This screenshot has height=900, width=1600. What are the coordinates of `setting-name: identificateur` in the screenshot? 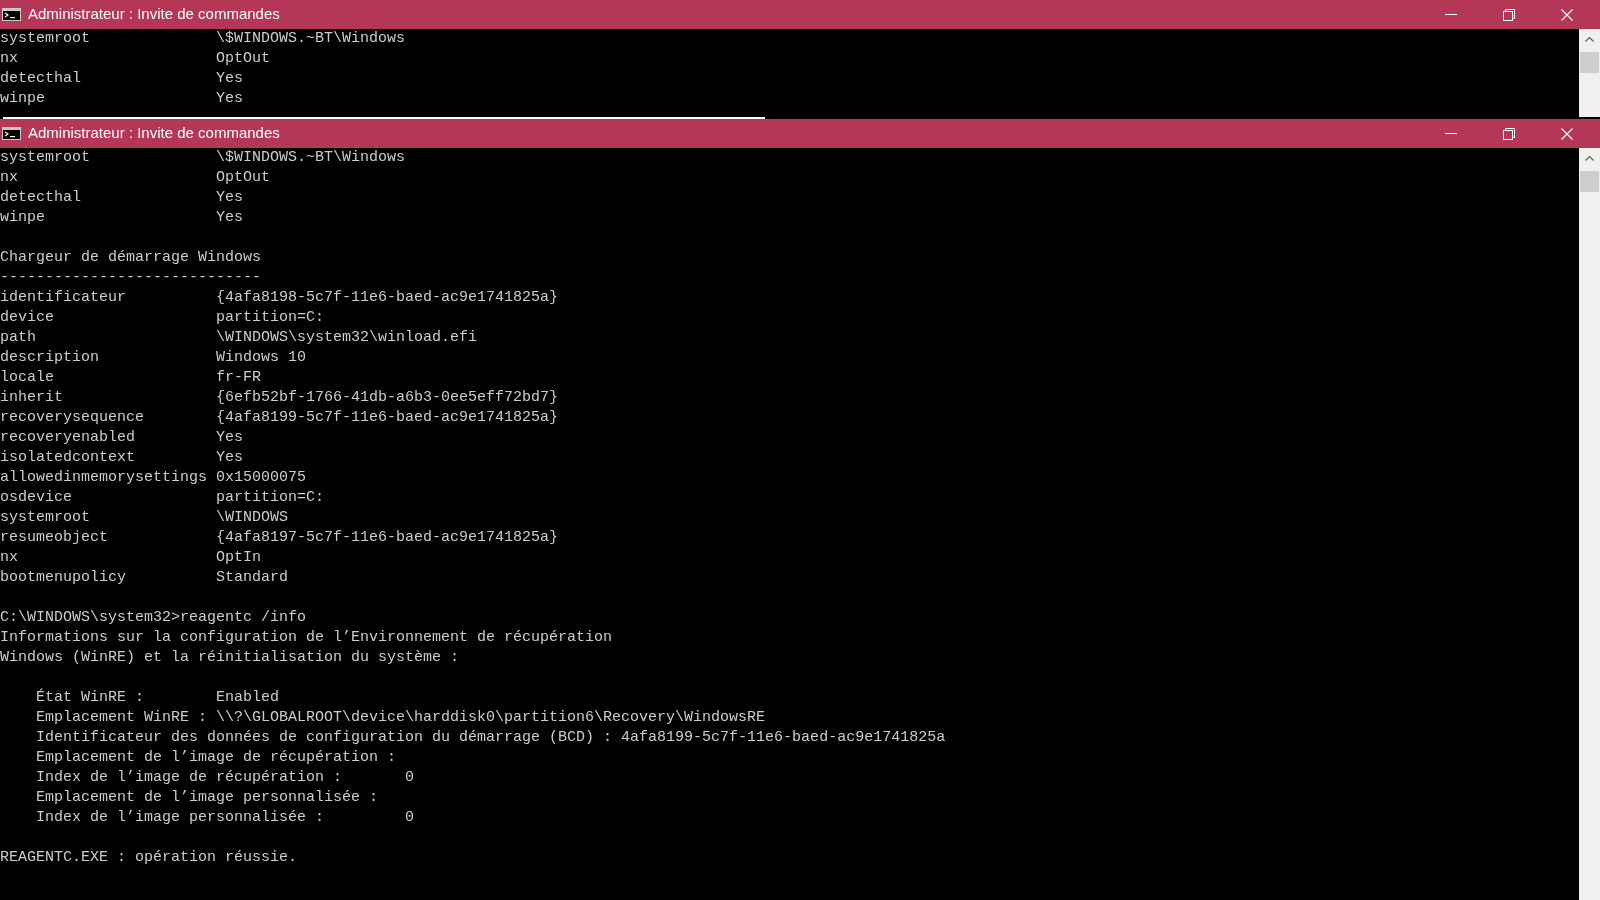 It's located at (63, 298).